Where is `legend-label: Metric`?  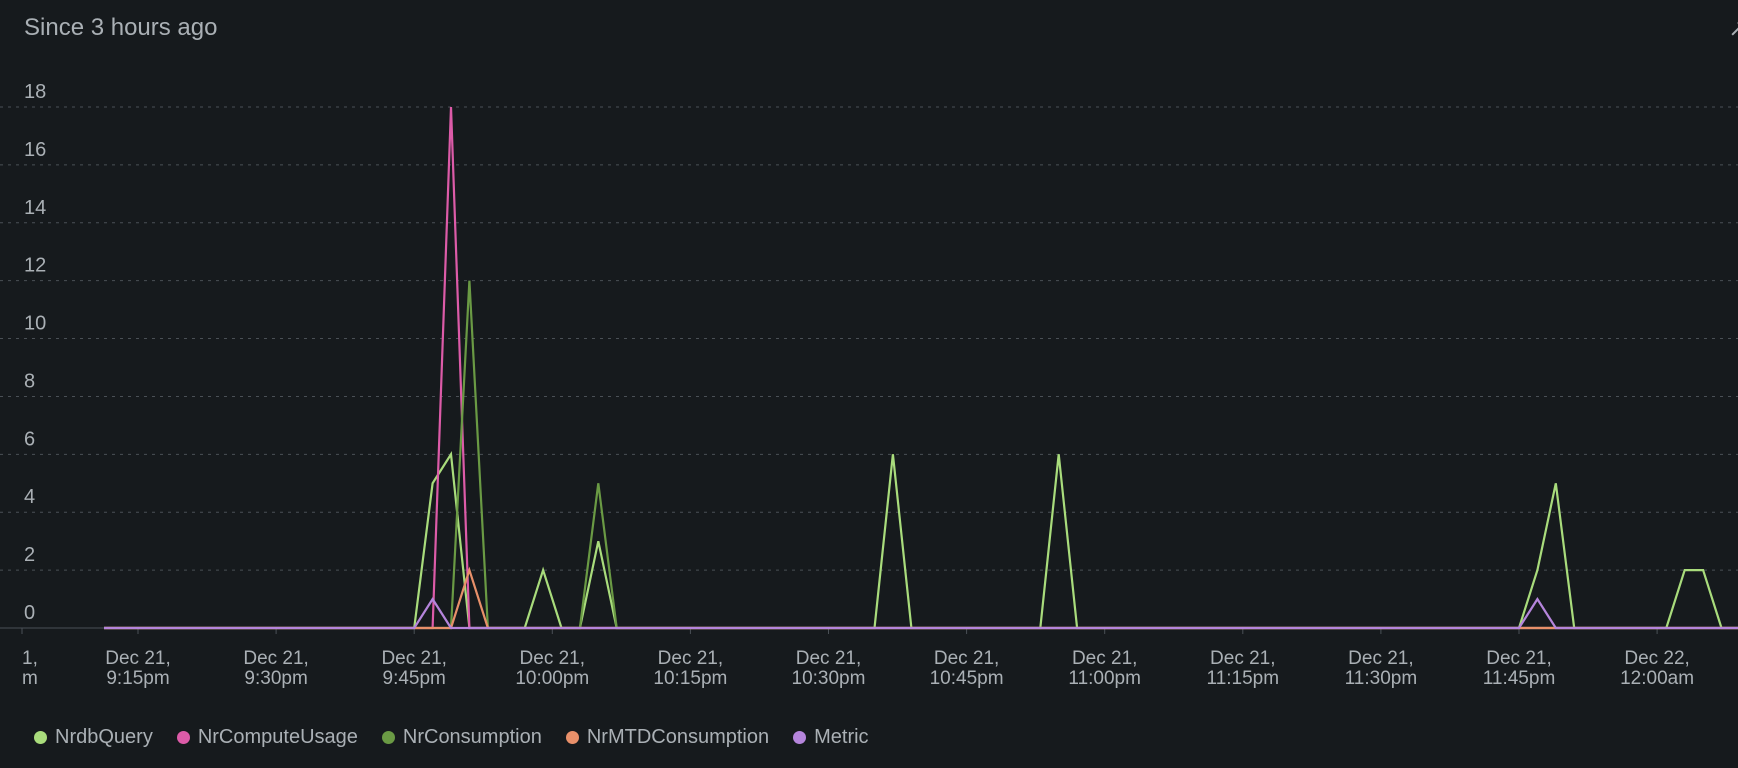
legend-label: Metric is located at coordinates (841, 737).